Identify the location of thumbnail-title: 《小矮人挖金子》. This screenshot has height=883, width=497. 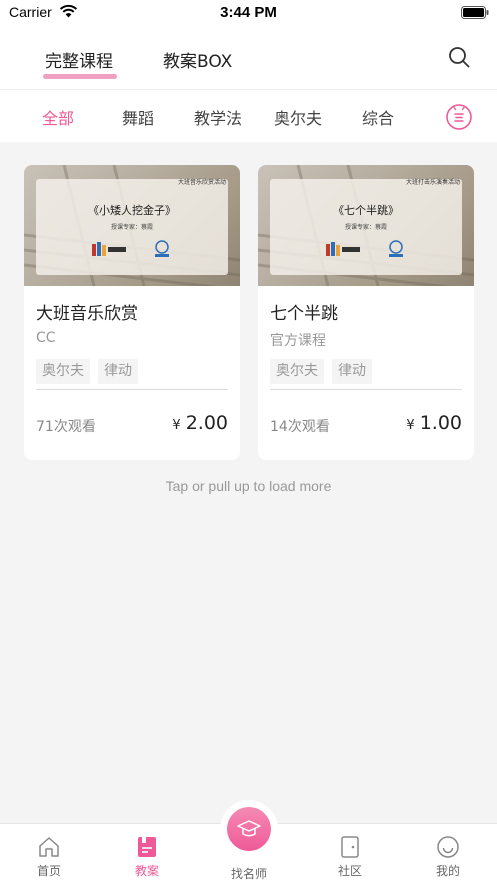
(132, 210).